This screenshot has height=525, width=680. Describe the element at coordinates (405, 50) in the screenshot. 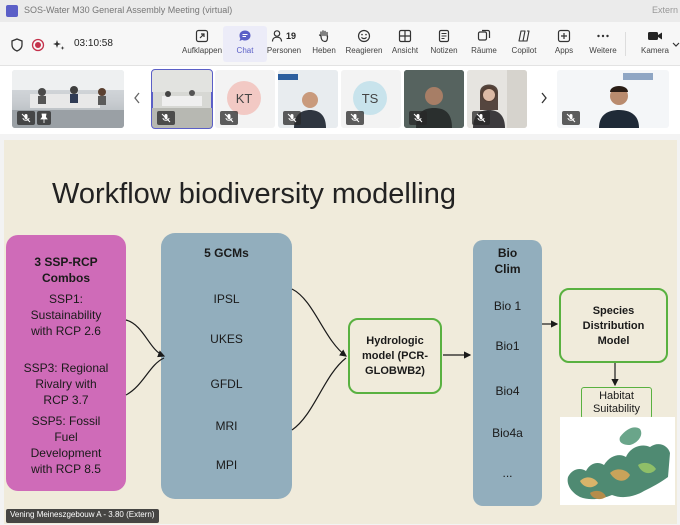

I see `view-label: Ansicht` at that location.